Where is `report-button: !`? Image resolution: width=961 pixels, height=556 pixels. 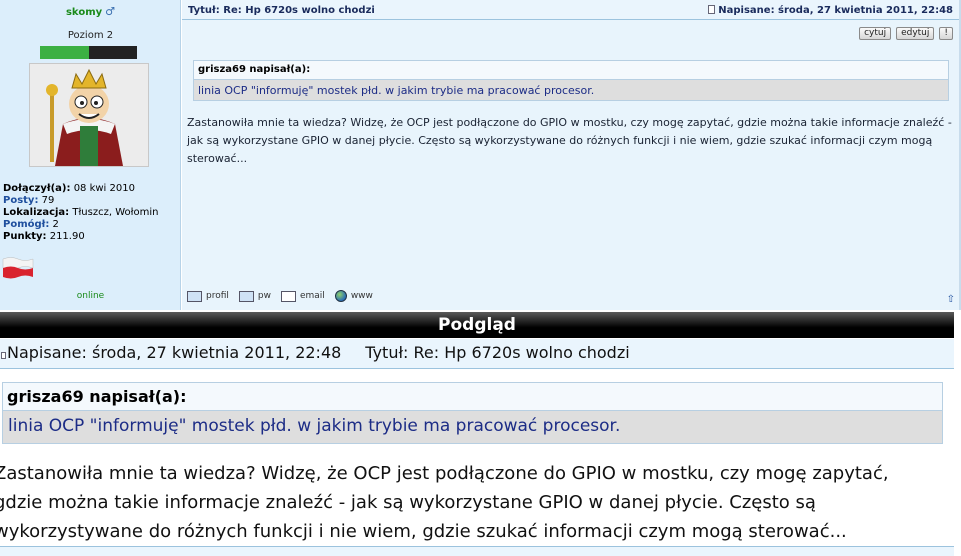
report-button: ! is located at coordinates (946, 33).